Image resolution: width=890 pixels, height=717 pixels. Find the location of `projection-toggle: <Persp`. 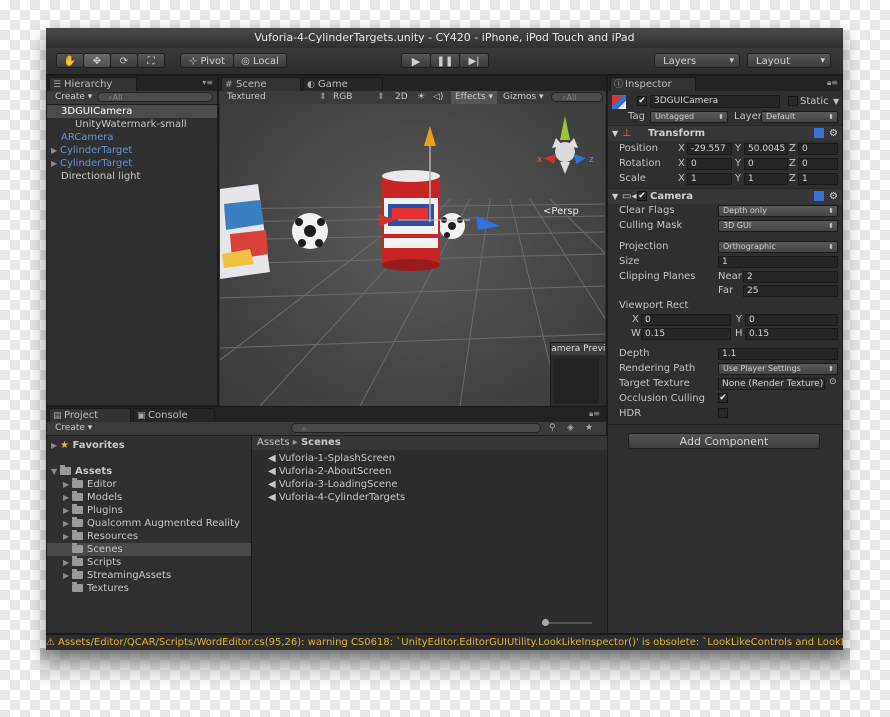

projection-toggle: <Persp is located at coordinates (561, 211).